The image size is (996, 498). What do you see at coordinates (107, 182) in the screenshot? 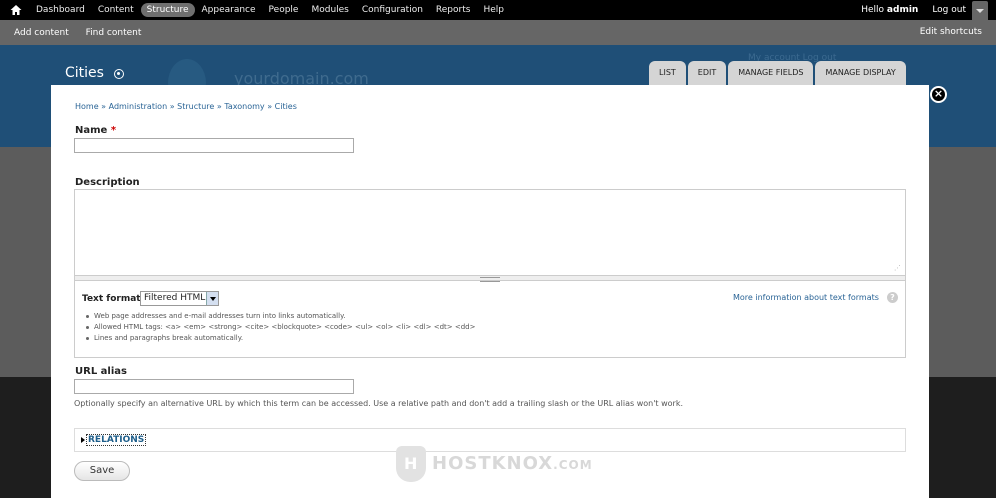
I see `description-label: Description` at bounding box center [107, 182].